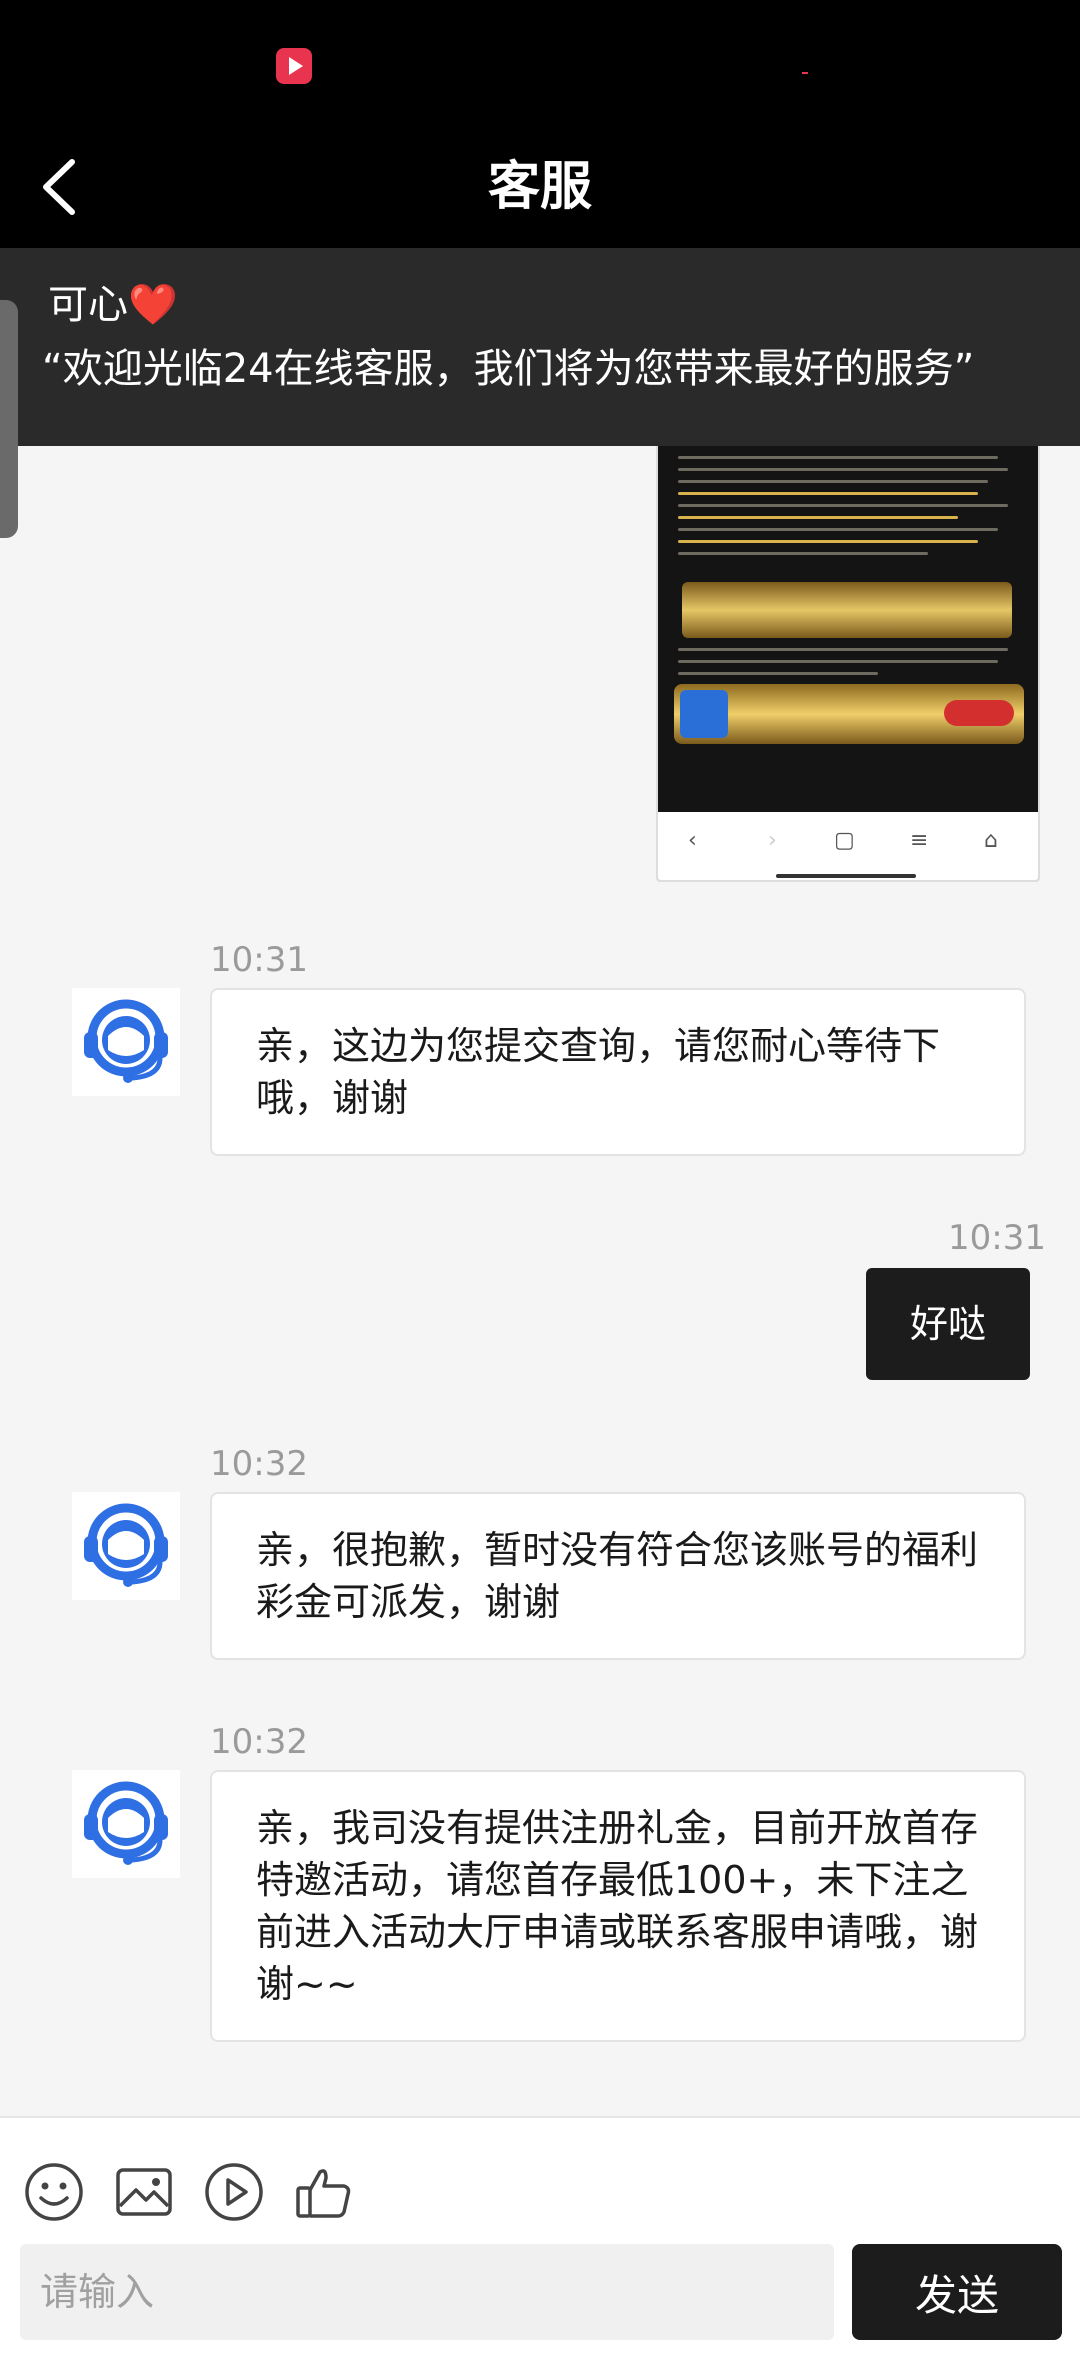 This screenshot has width=1080, height=2378. What do you see at coordinates (540, 65) in the screenshot?
I see `status-bar` at bounding box center [540, 65].